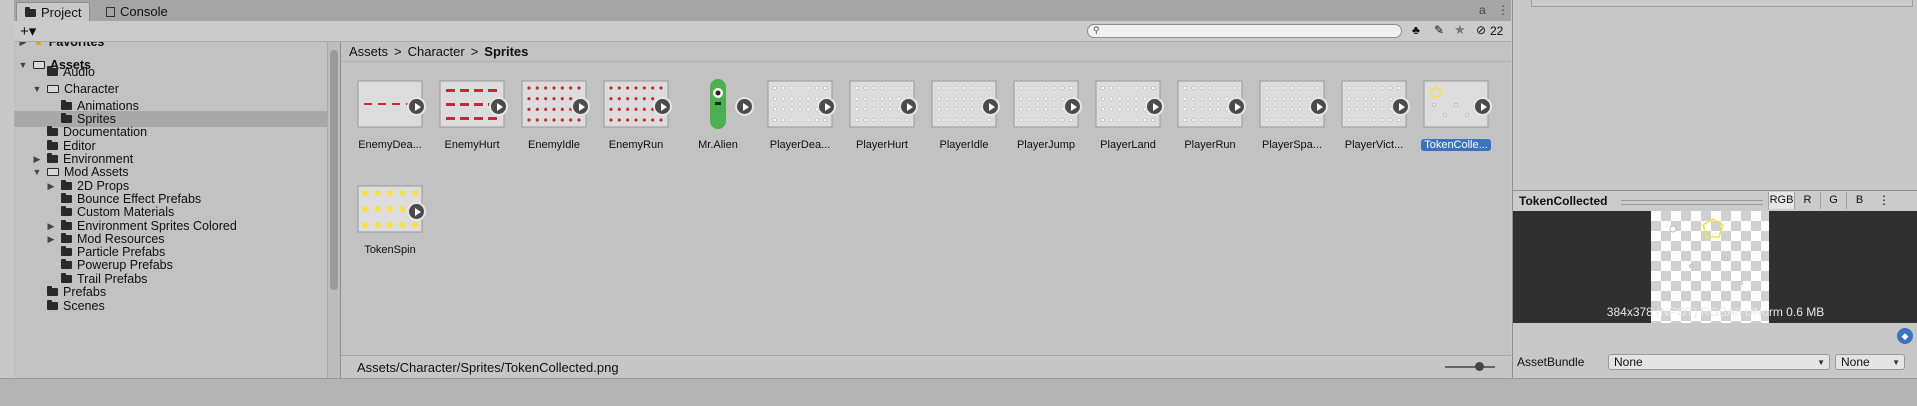 The width and height of the screenshot is (1917, 406). I want to click on breadcrumb-character: Character, so click(436, 51).